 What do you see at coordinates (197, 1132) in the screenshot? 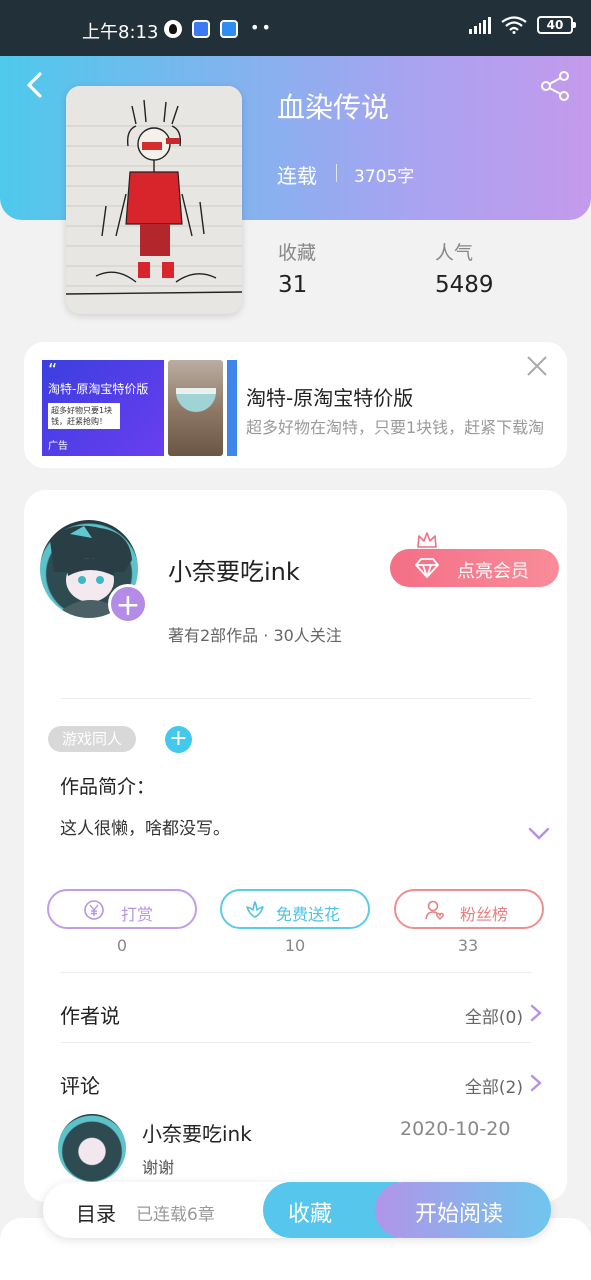
I see `comment-username: 小奈要吃ink` at bounding box center [197, 1132].